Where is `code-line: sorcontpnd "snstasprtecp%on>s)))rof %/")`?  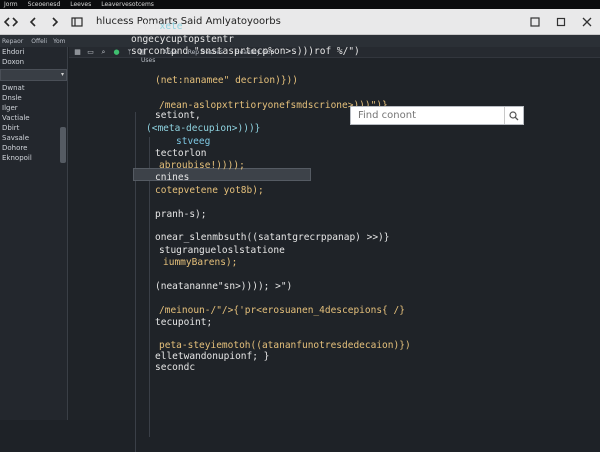
code-line: sorcontpnd "snstasprtecp%on>s)))rof %/") is located at coordinates (245, 51).